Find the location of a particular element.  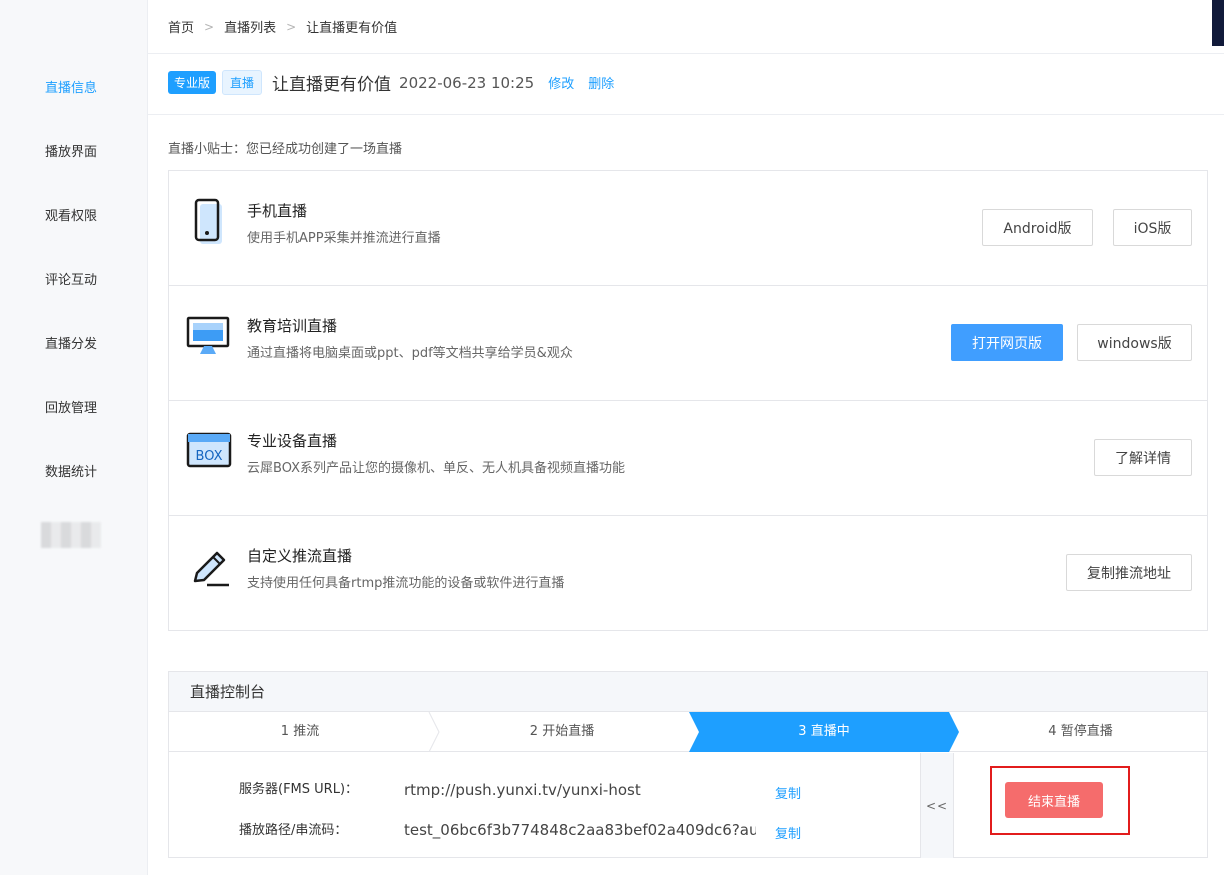

method-desc: 通过直播将电脑桌面或ppt、pdf等文档共享给学员&观众 is located at coordinates (410, 353).